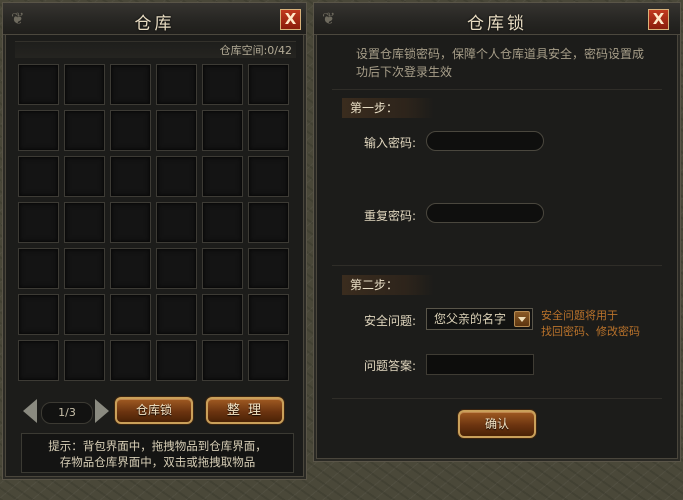 This screenshot has width=683, height=500. I want to click on step-two-label: 第二步：, so click(388, 285).